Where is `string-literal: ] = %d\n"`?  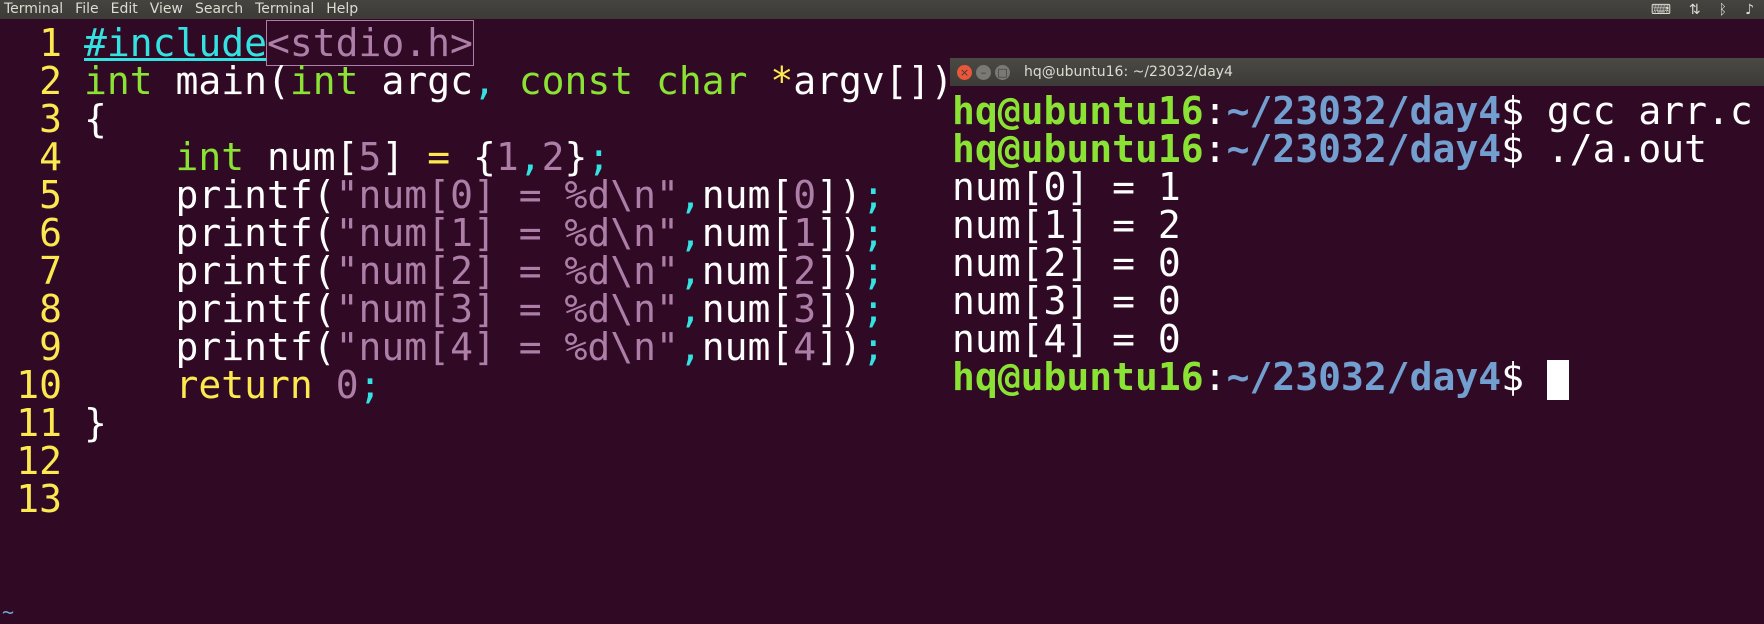 string-literal: ] = %d\n" is located at coordinates (575, 347).